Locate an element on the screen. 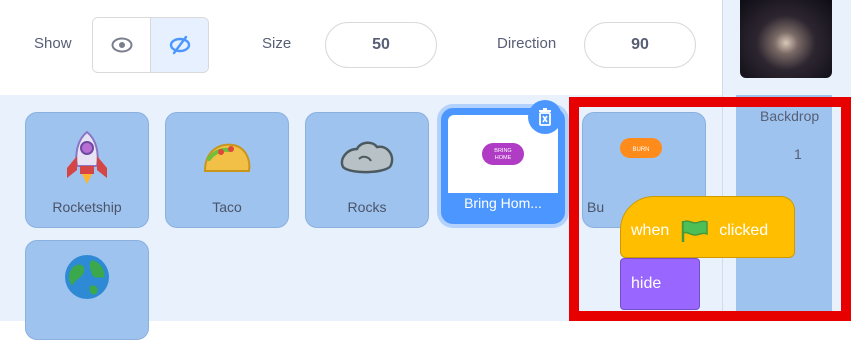  sprite-tile-rocketship: Rocketship is located at coordinates (87, 170).